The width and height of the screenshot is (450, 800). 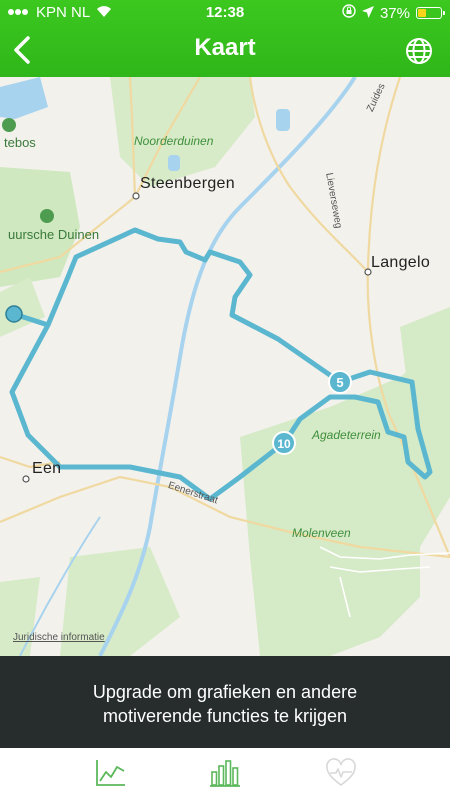 I want to click on km-marker-5-label: 5, so click(x=339, y=382).